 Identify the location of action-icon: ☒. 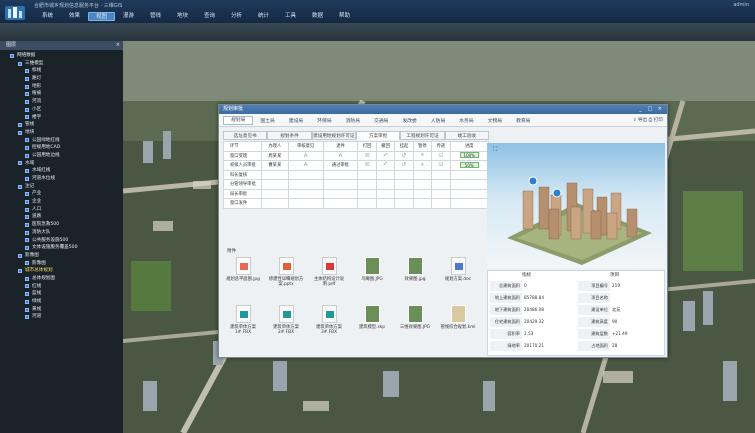
(367, 156).